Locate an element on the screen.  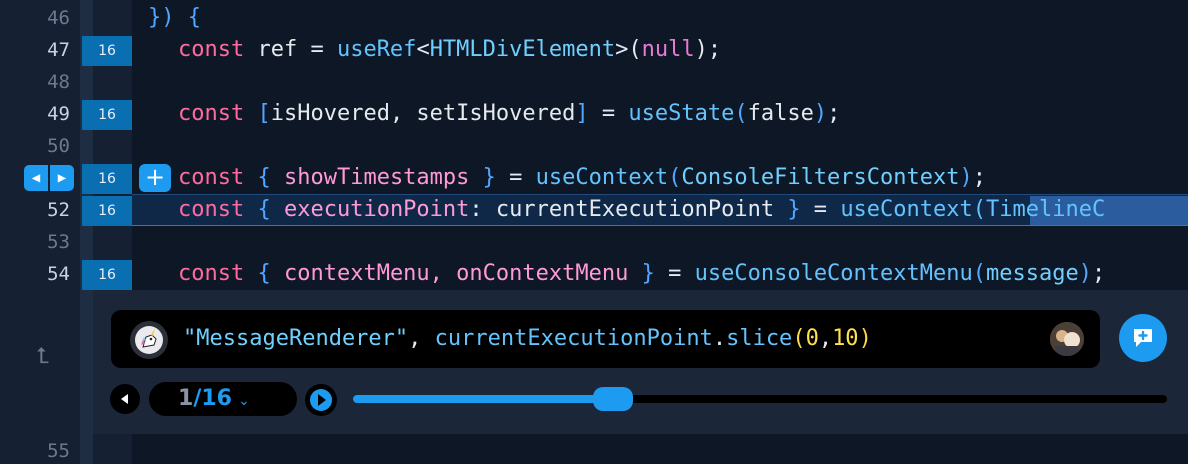
line-number: 54 is located at coordinates (35, 274).